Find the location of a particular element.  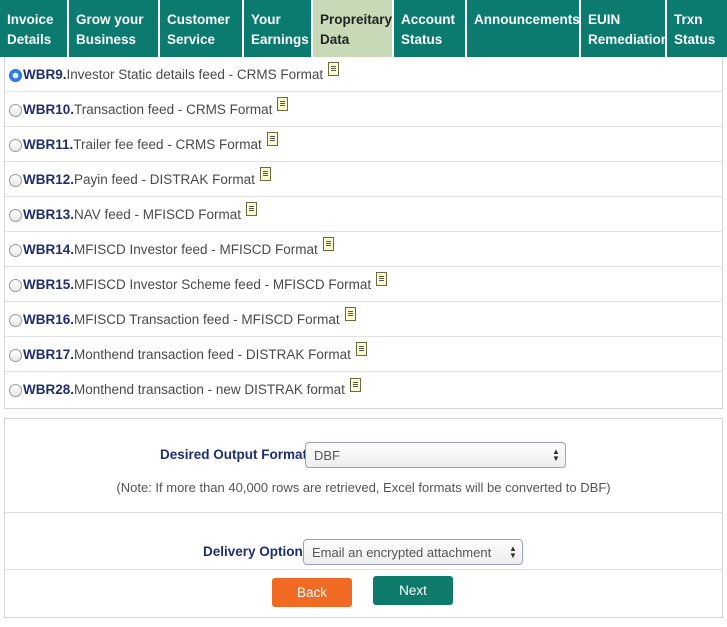

report-row: WBR13. NAV feed - MFISCD Format is located at coordinates (363, 214).